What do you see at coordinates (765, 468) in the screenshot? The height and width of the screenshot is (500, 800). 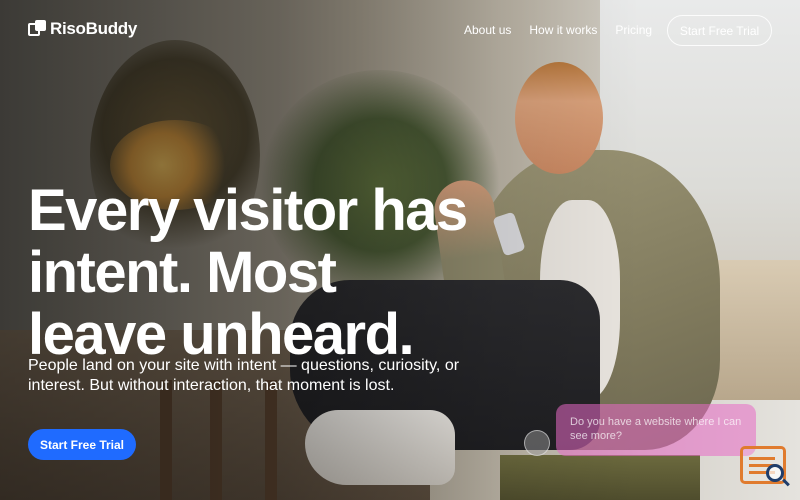 I see `document-search-widget-button` at bounding box center [765, 468].